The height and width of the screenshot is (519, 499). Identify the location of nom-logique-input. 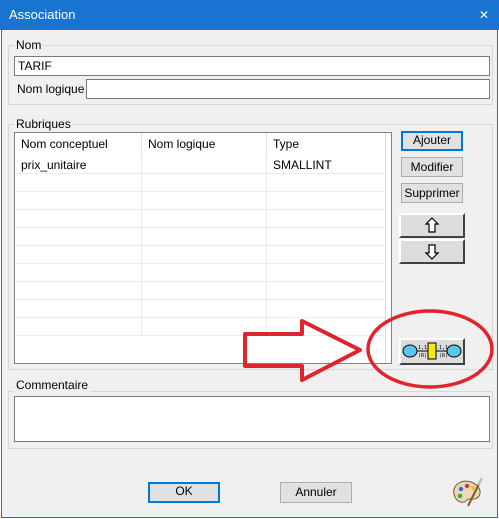
(288, 89).